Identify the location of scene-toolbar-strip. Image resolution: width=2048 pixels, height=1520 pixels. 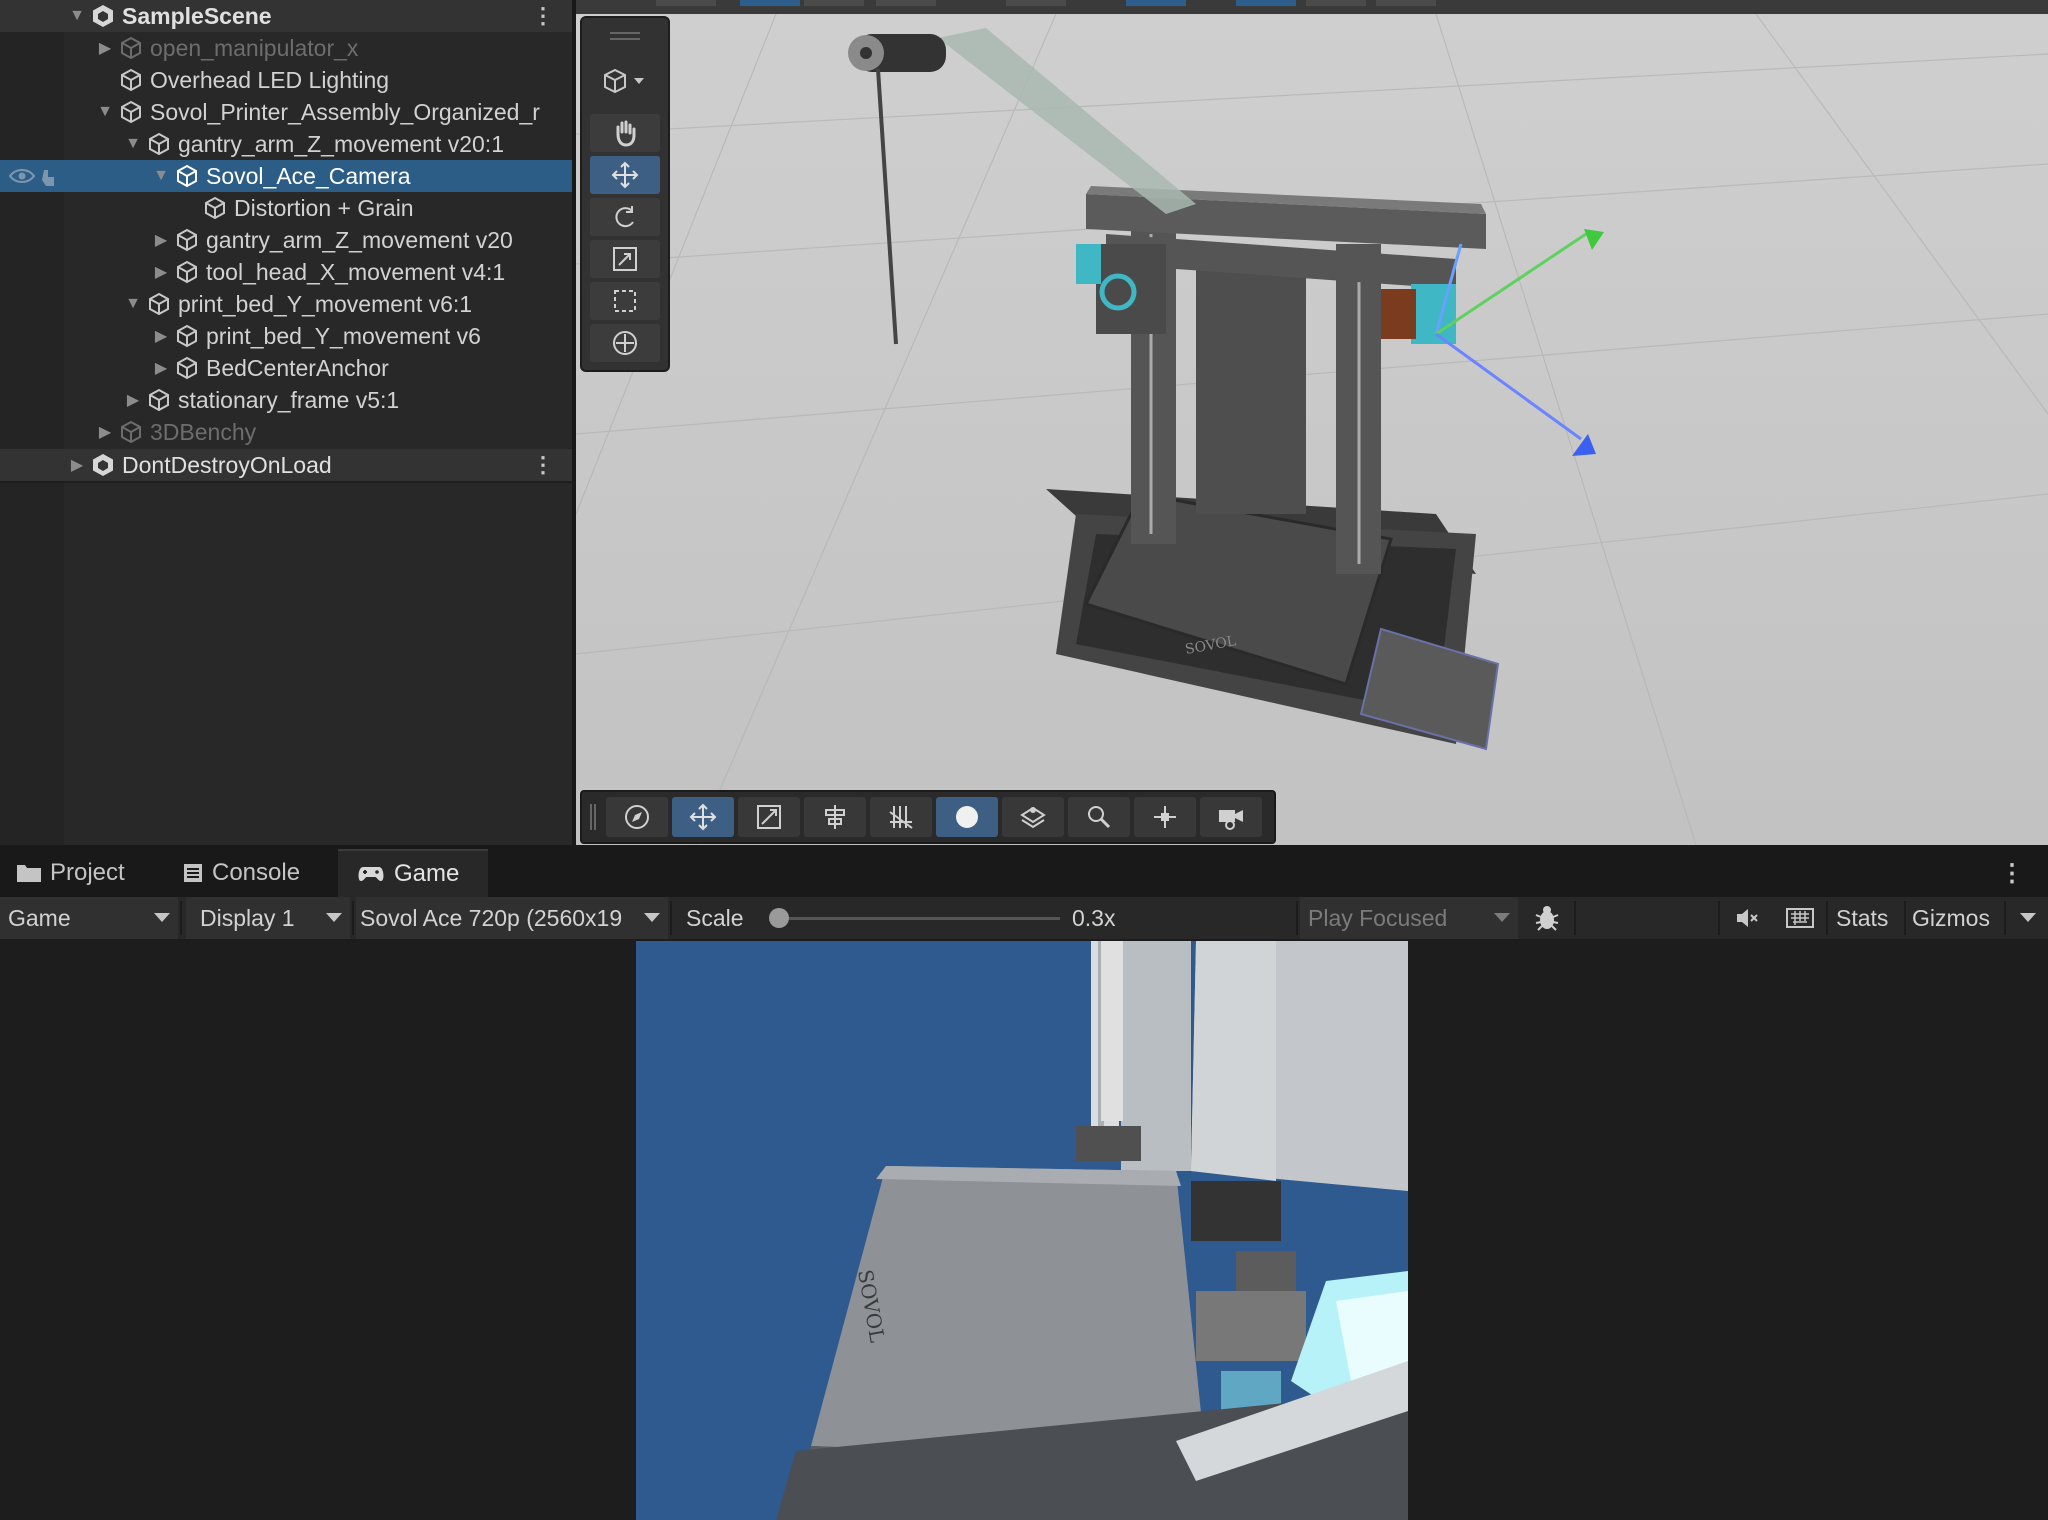
(1312, 7).